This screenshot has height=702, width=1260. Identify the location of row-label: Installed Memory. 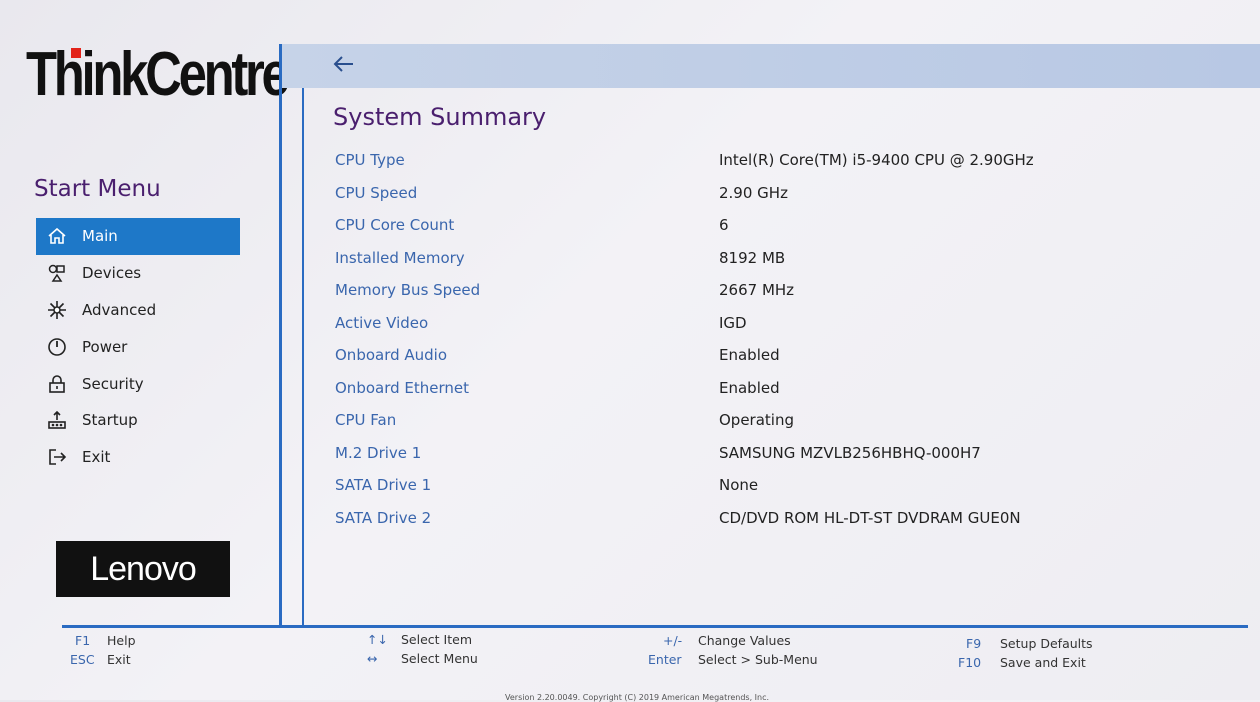
(400, 257).